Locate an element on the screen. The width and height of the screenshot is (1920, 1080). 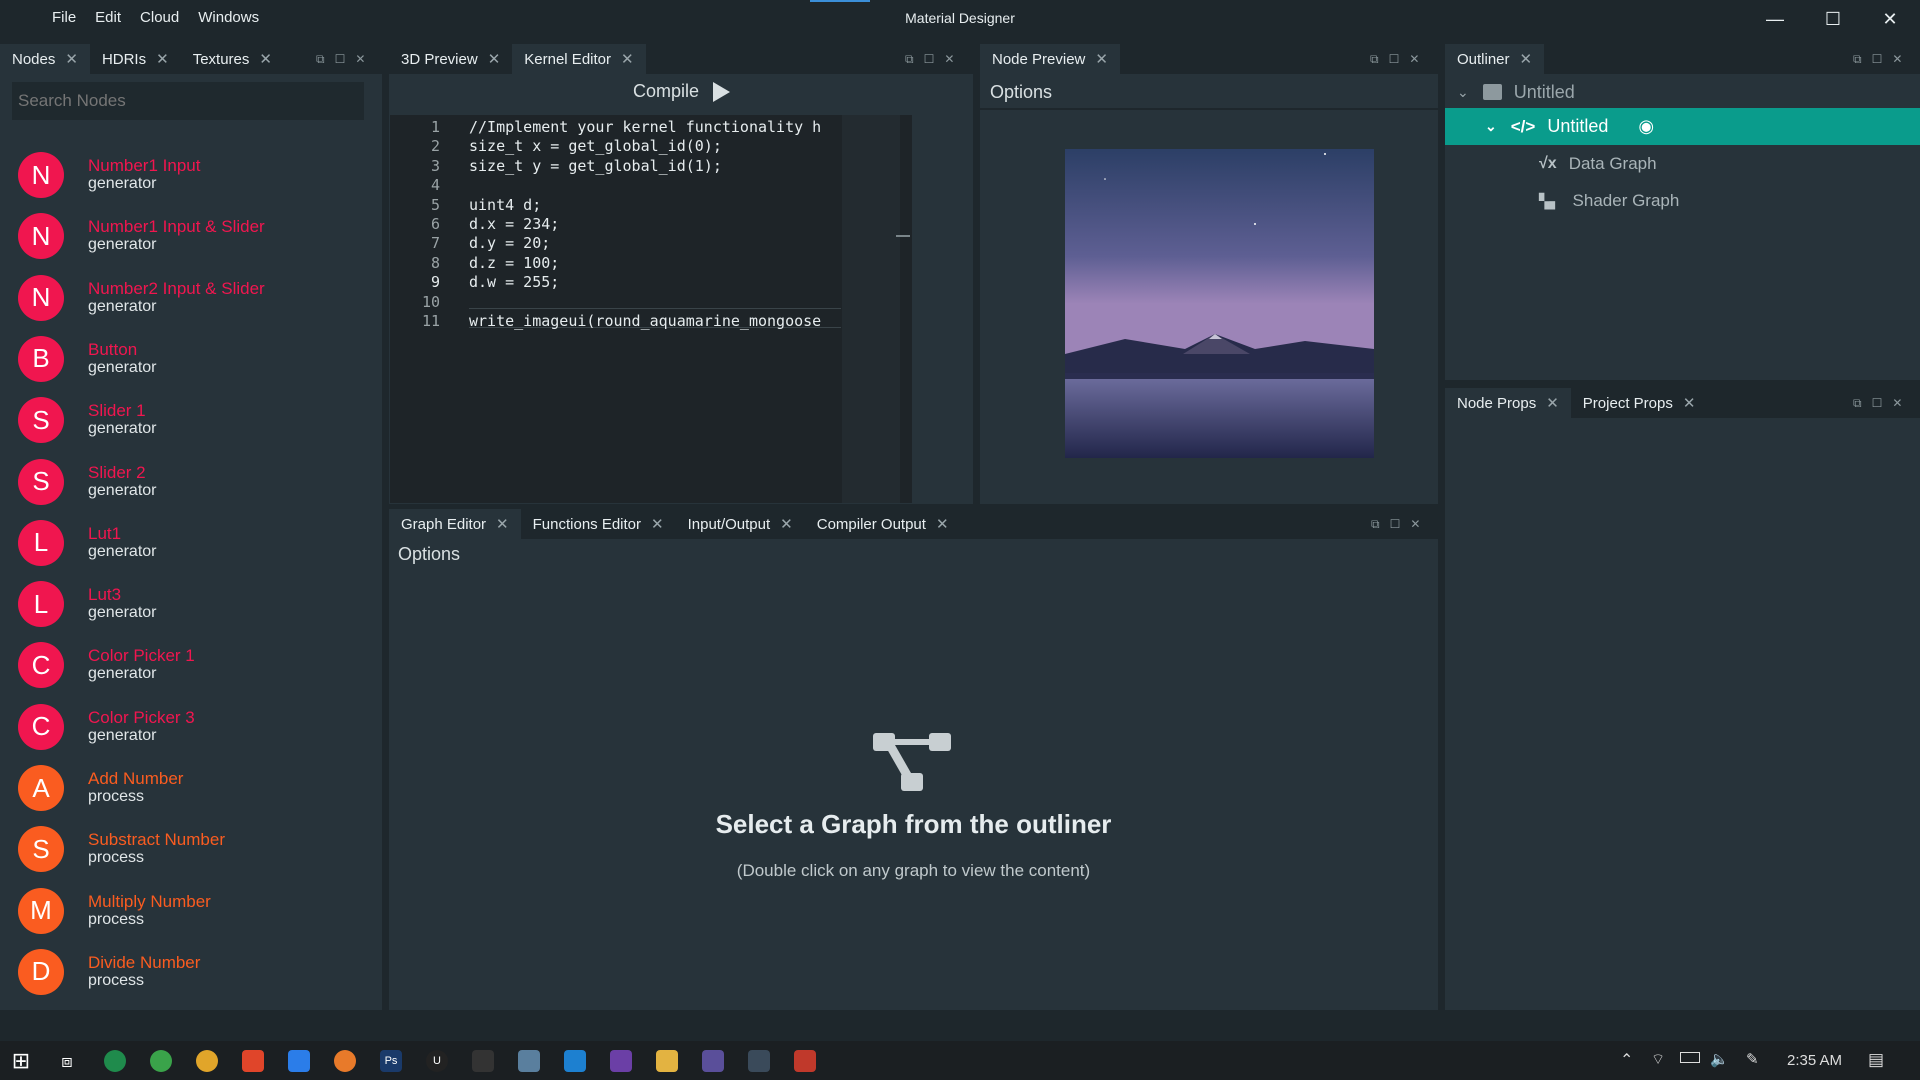
task-view-icon: ⧈ is located at coordinates (67, 1061).